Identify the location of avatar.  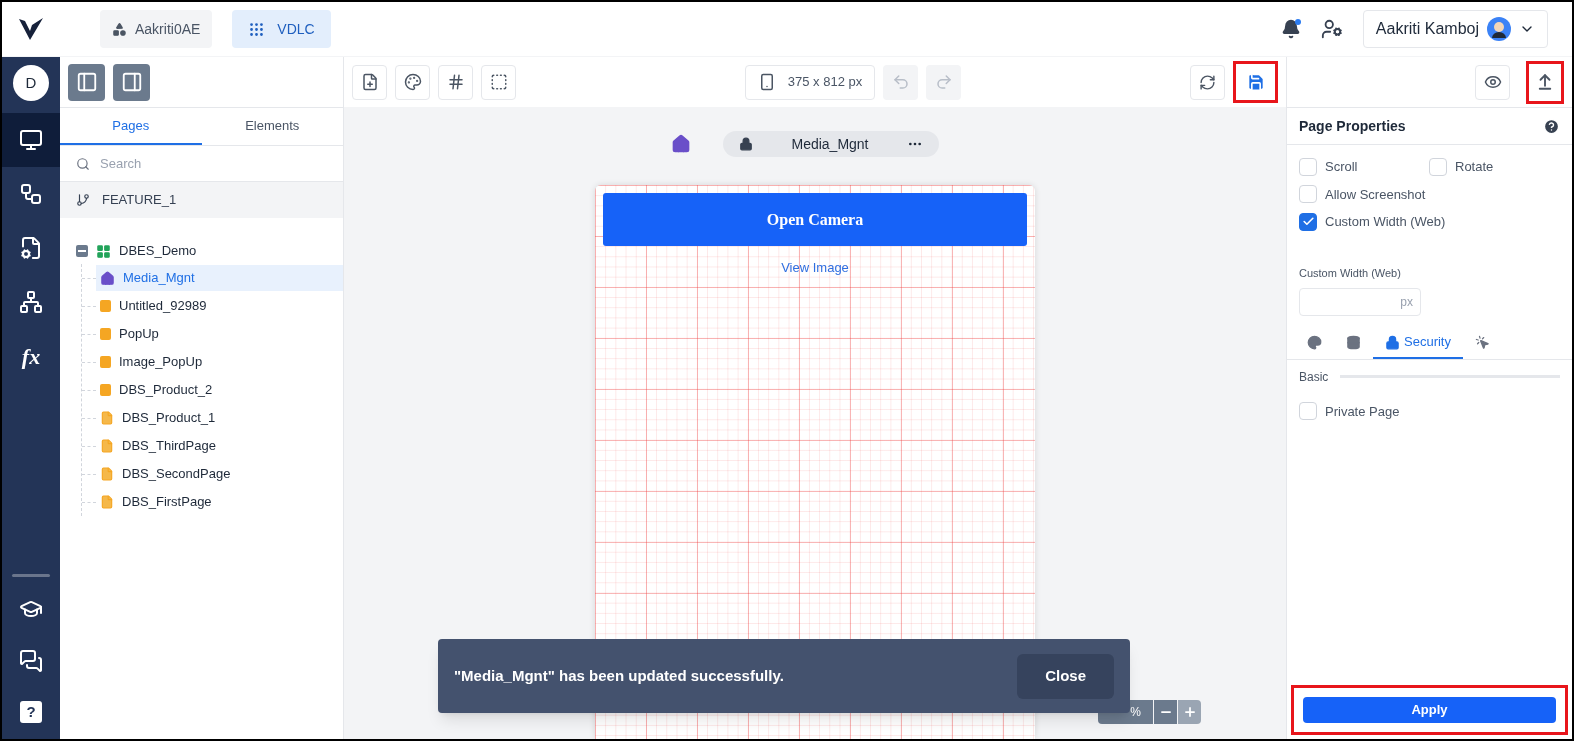
(1499, 29).